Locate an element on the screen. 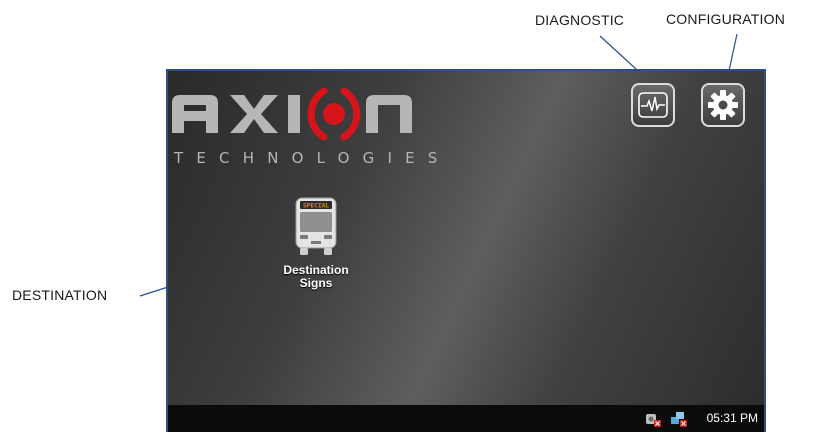 The image size is (818, 432). app-label-line2: Signs is located at coordinates (316, 283).